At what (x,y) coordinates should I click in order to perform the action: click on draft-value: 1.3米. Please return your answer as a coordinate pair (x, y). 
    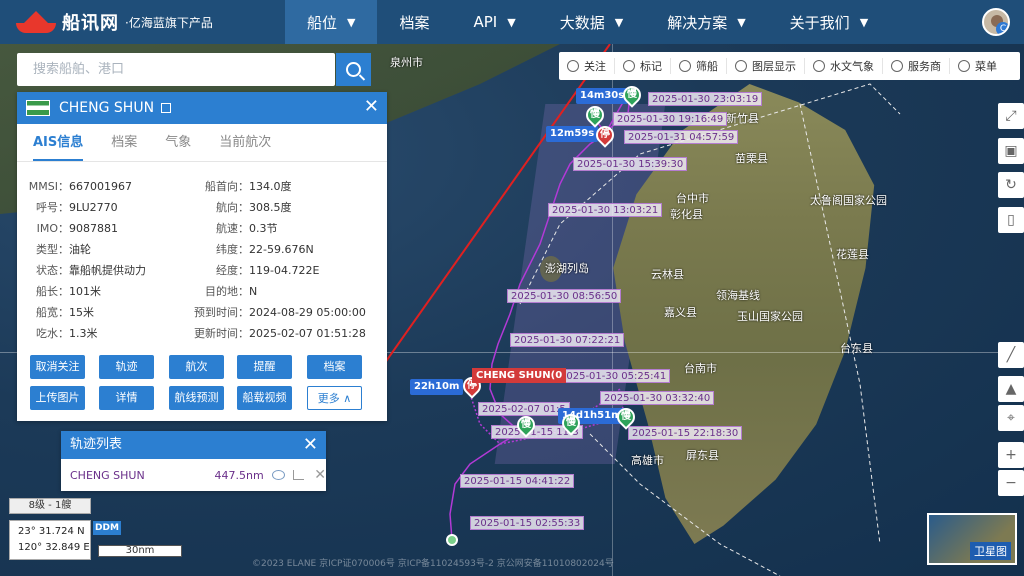
    Looking at the image, I should click on (83, 333).